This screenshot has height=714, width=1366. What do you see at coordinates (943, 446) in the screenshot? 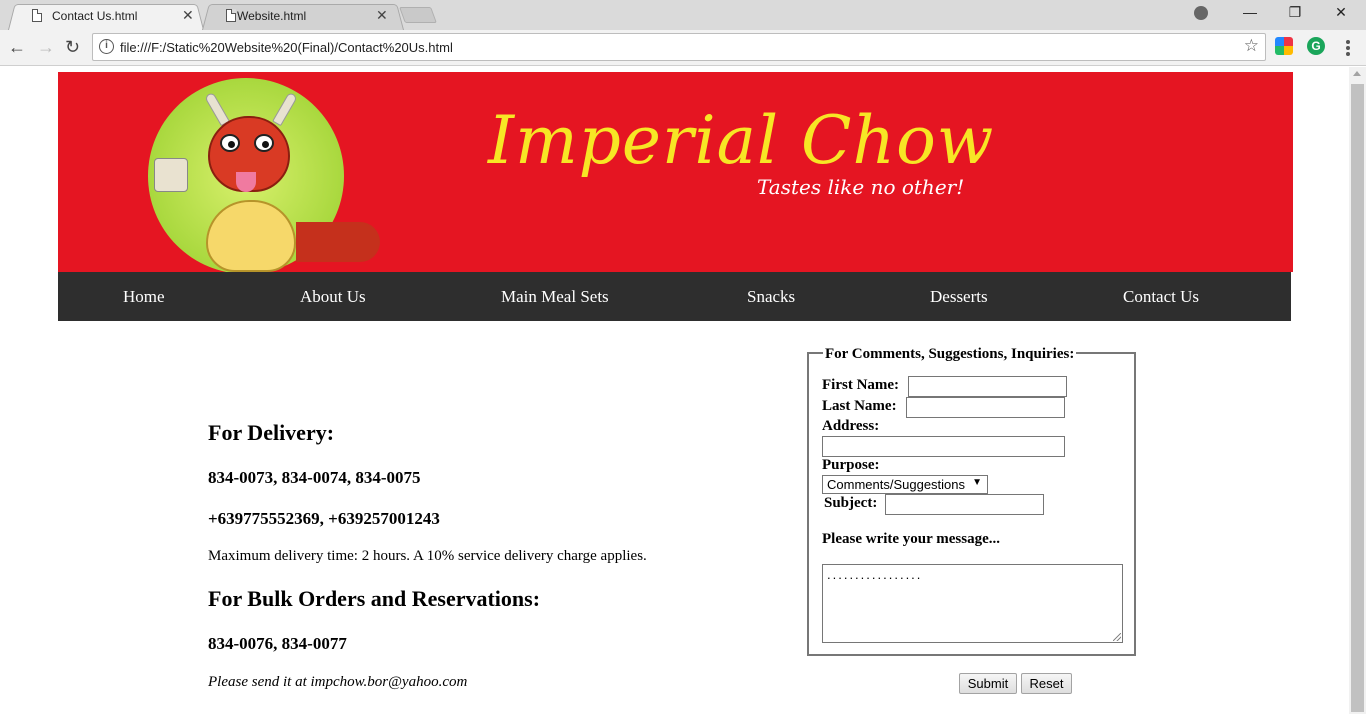
I see `address-field` at bounding box center [943, 446].